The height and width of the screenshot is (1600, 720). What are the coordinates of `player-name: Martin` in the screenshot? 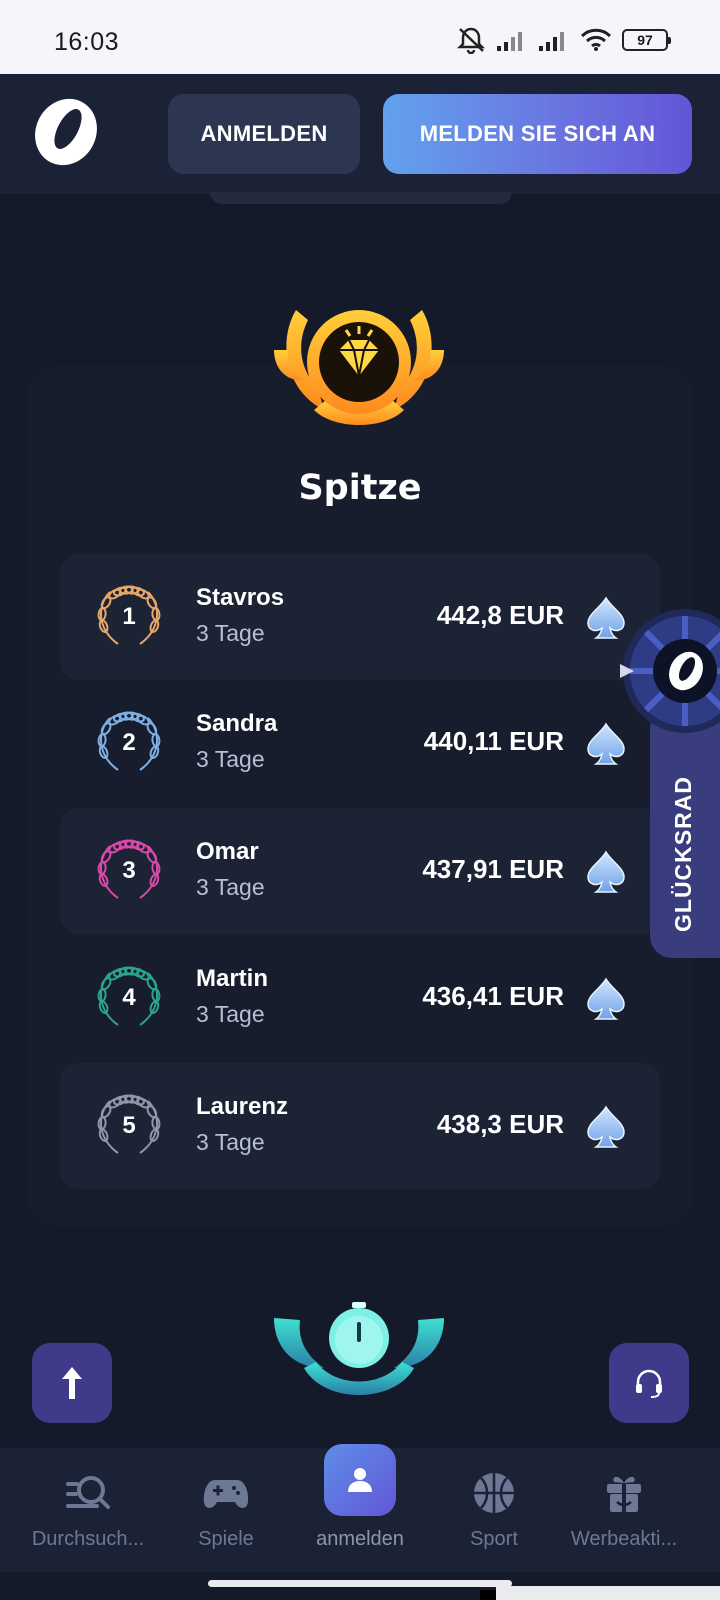 It's located at (232, 978).